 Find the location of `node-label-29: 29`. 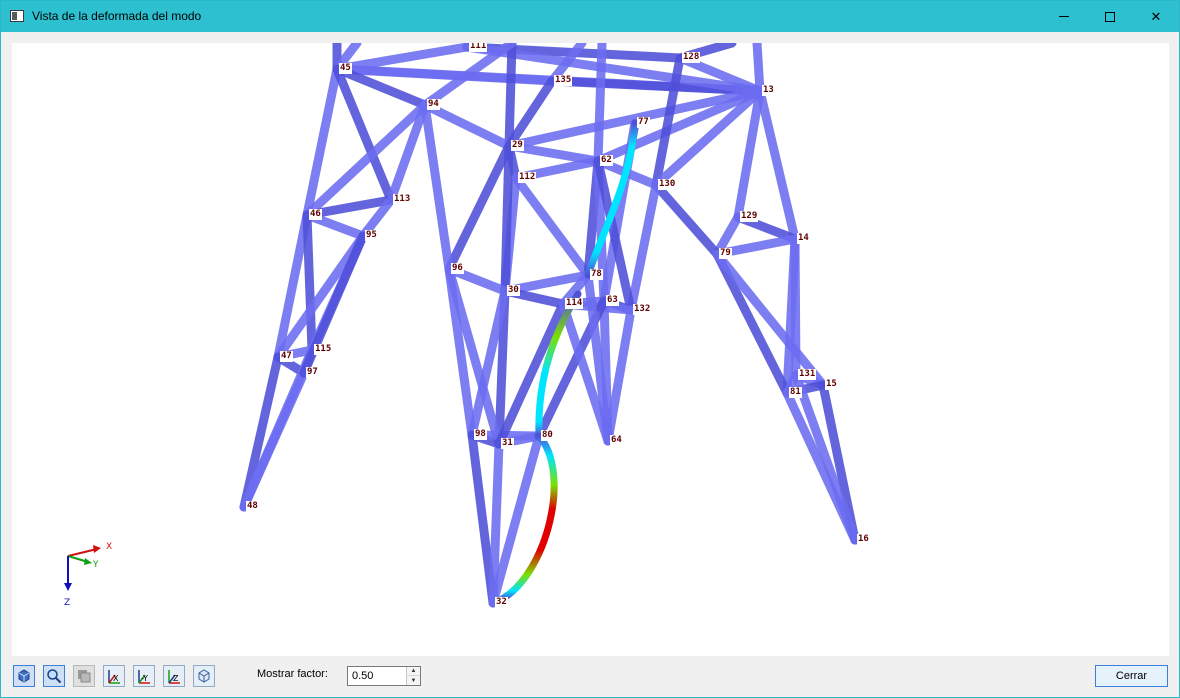

node-label-29: 29 is located at coordinates (517, 145).